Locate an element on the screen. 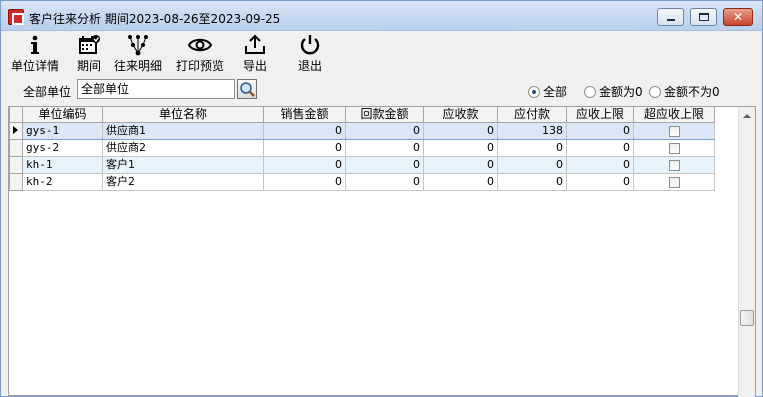 The image size is (763, 397). cell-code: kh-2 is located at coordinates (62, 181).